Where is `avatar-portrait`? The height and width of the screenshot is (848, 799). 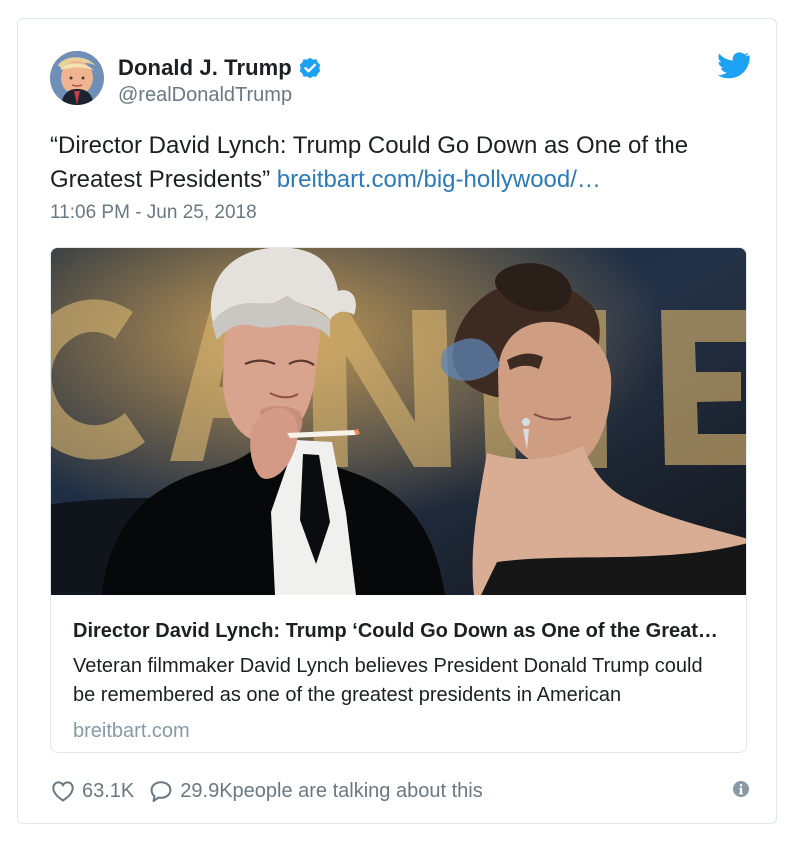
avatar-portrait is located at coordinates (77, 78).